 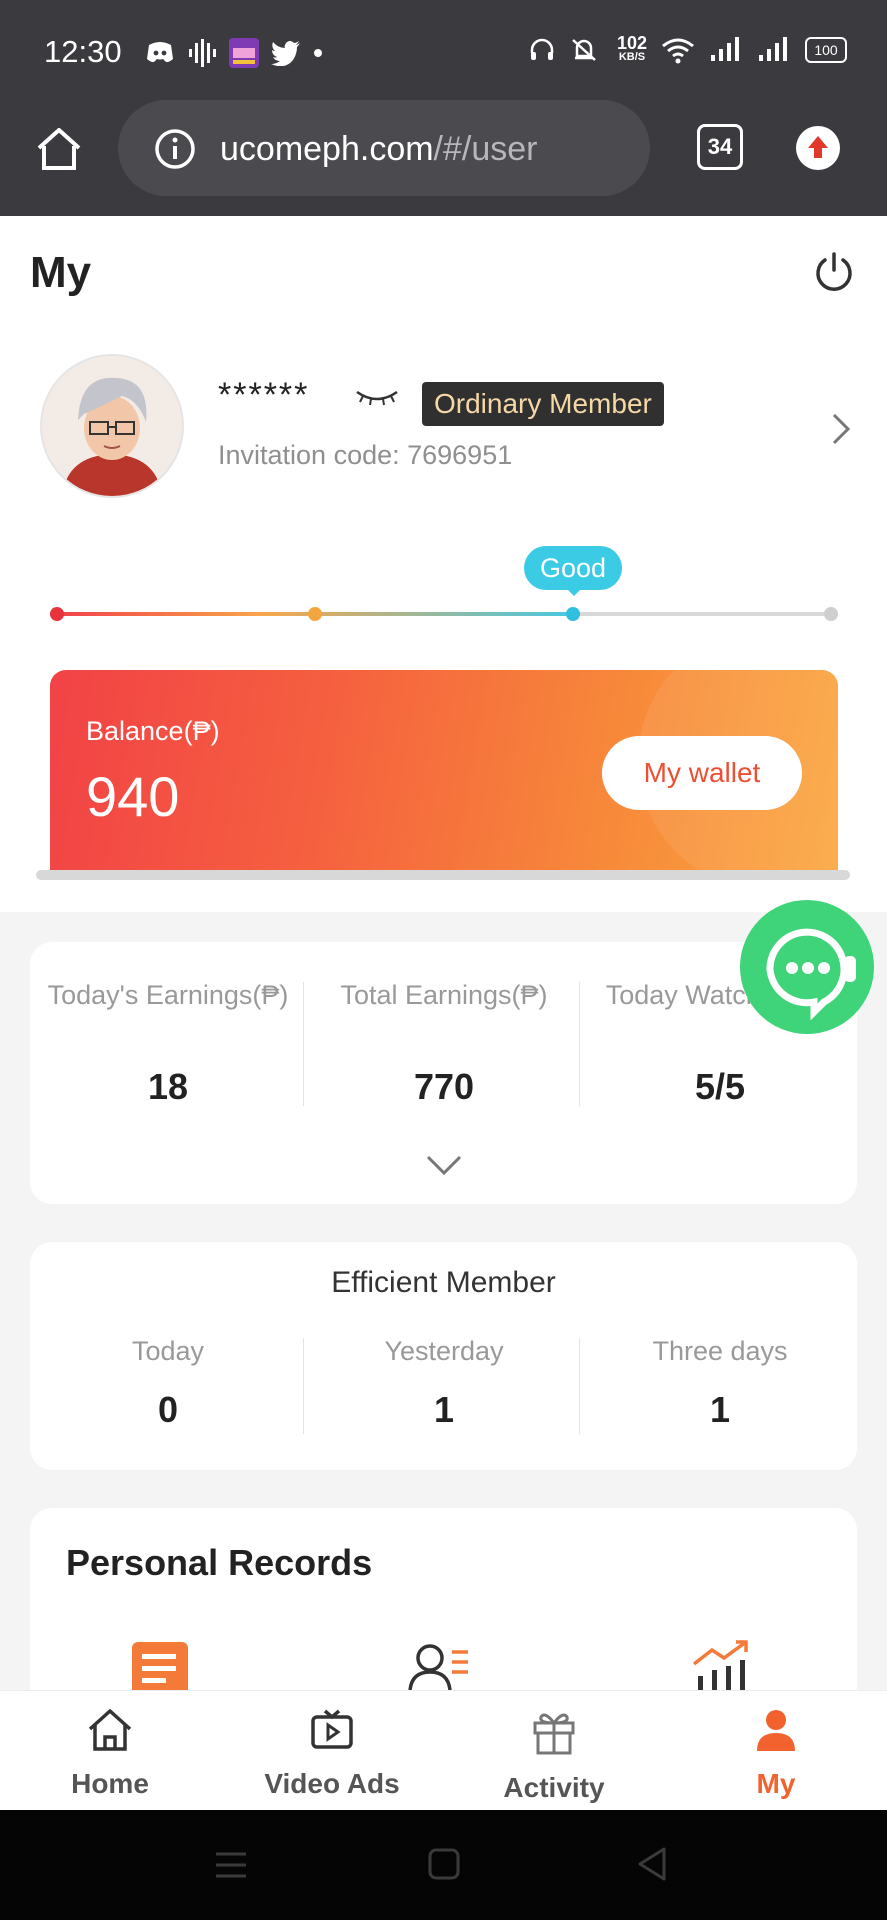 What do you see at coordinates (332, 1729) in the screenshot?
I see `video-icon` at bounding box center [332, 1729].